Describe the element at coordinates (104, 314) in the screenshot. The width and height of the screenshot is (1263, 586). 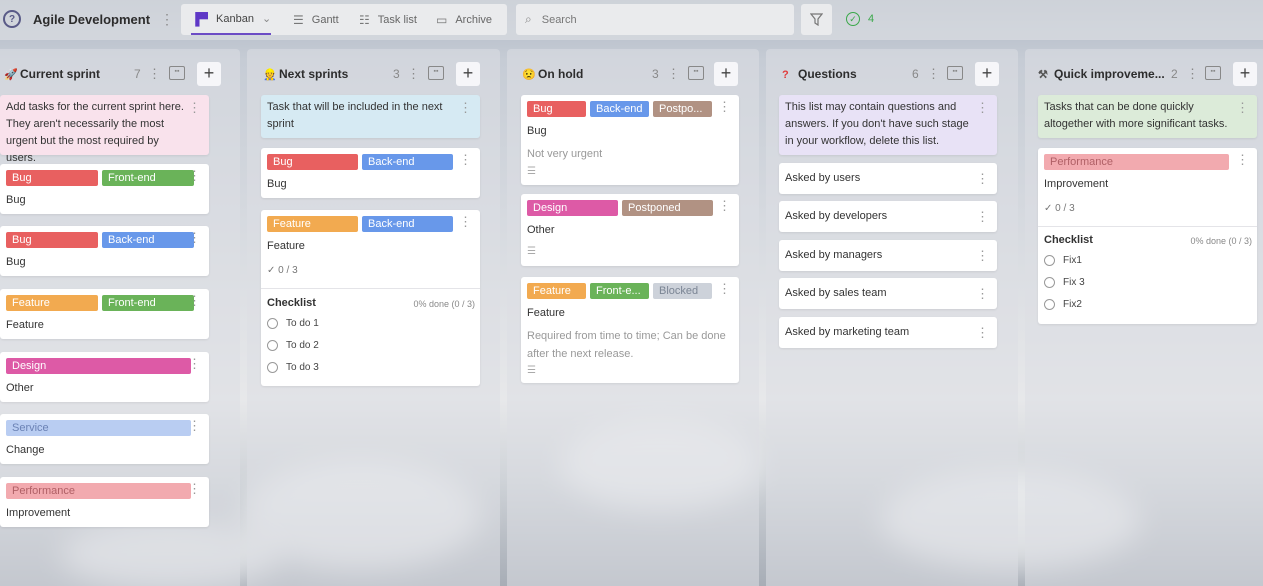
I see `task-card: Feature Front-end ⋮ Feature` at that location.